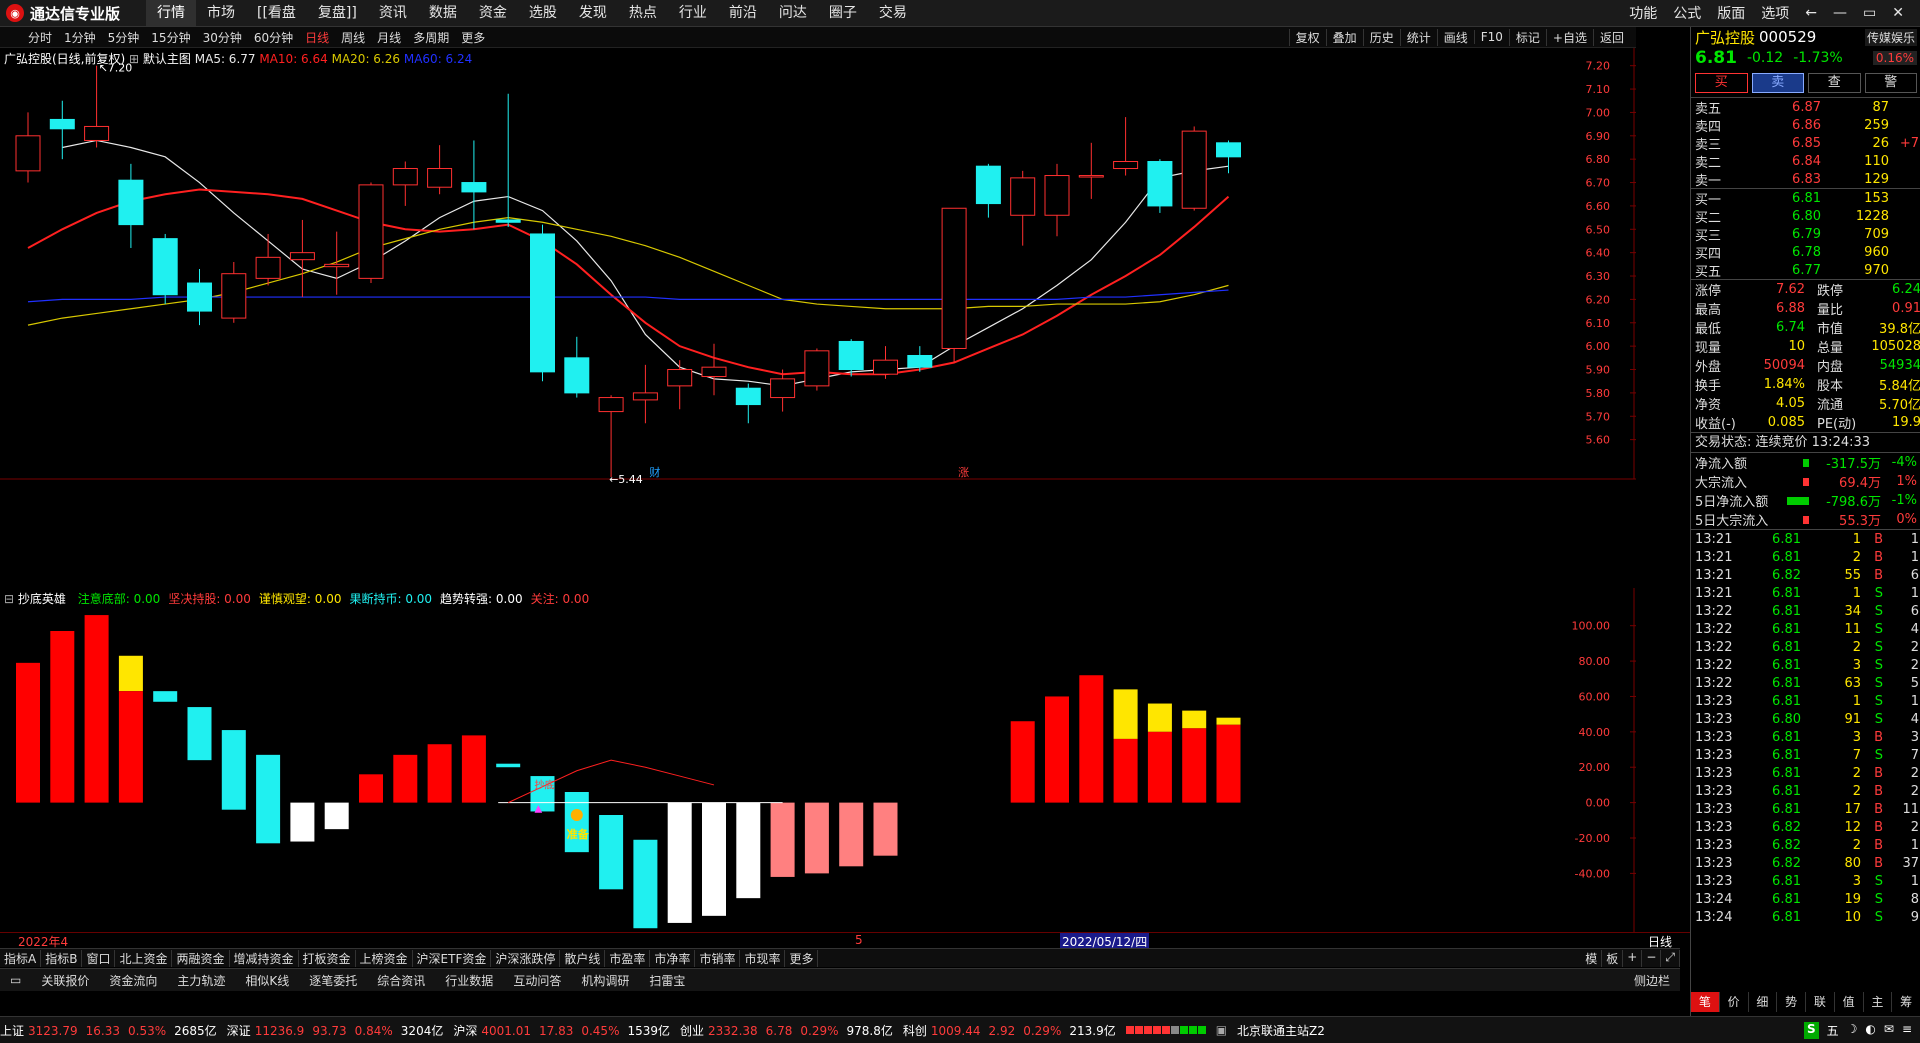  I want to click on chart-tool: 返回, so click(1611, 37).